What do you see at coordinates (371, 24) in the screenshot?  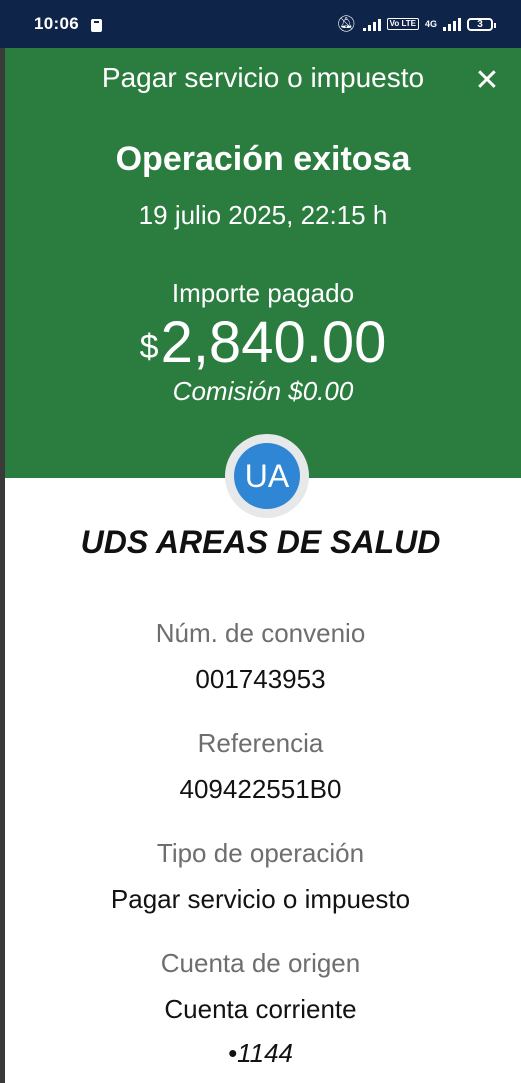 I see `signal-bars-icon` at bounding box center [371, 24].